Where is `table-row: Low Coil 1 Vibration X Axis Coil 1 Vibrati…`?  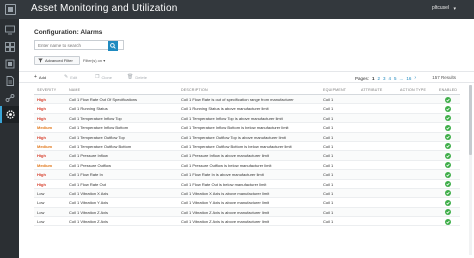
table-row: Low Coil 1 Vibration X Axis Coil 1 Vibrati… is located at coordinates (247, 193).